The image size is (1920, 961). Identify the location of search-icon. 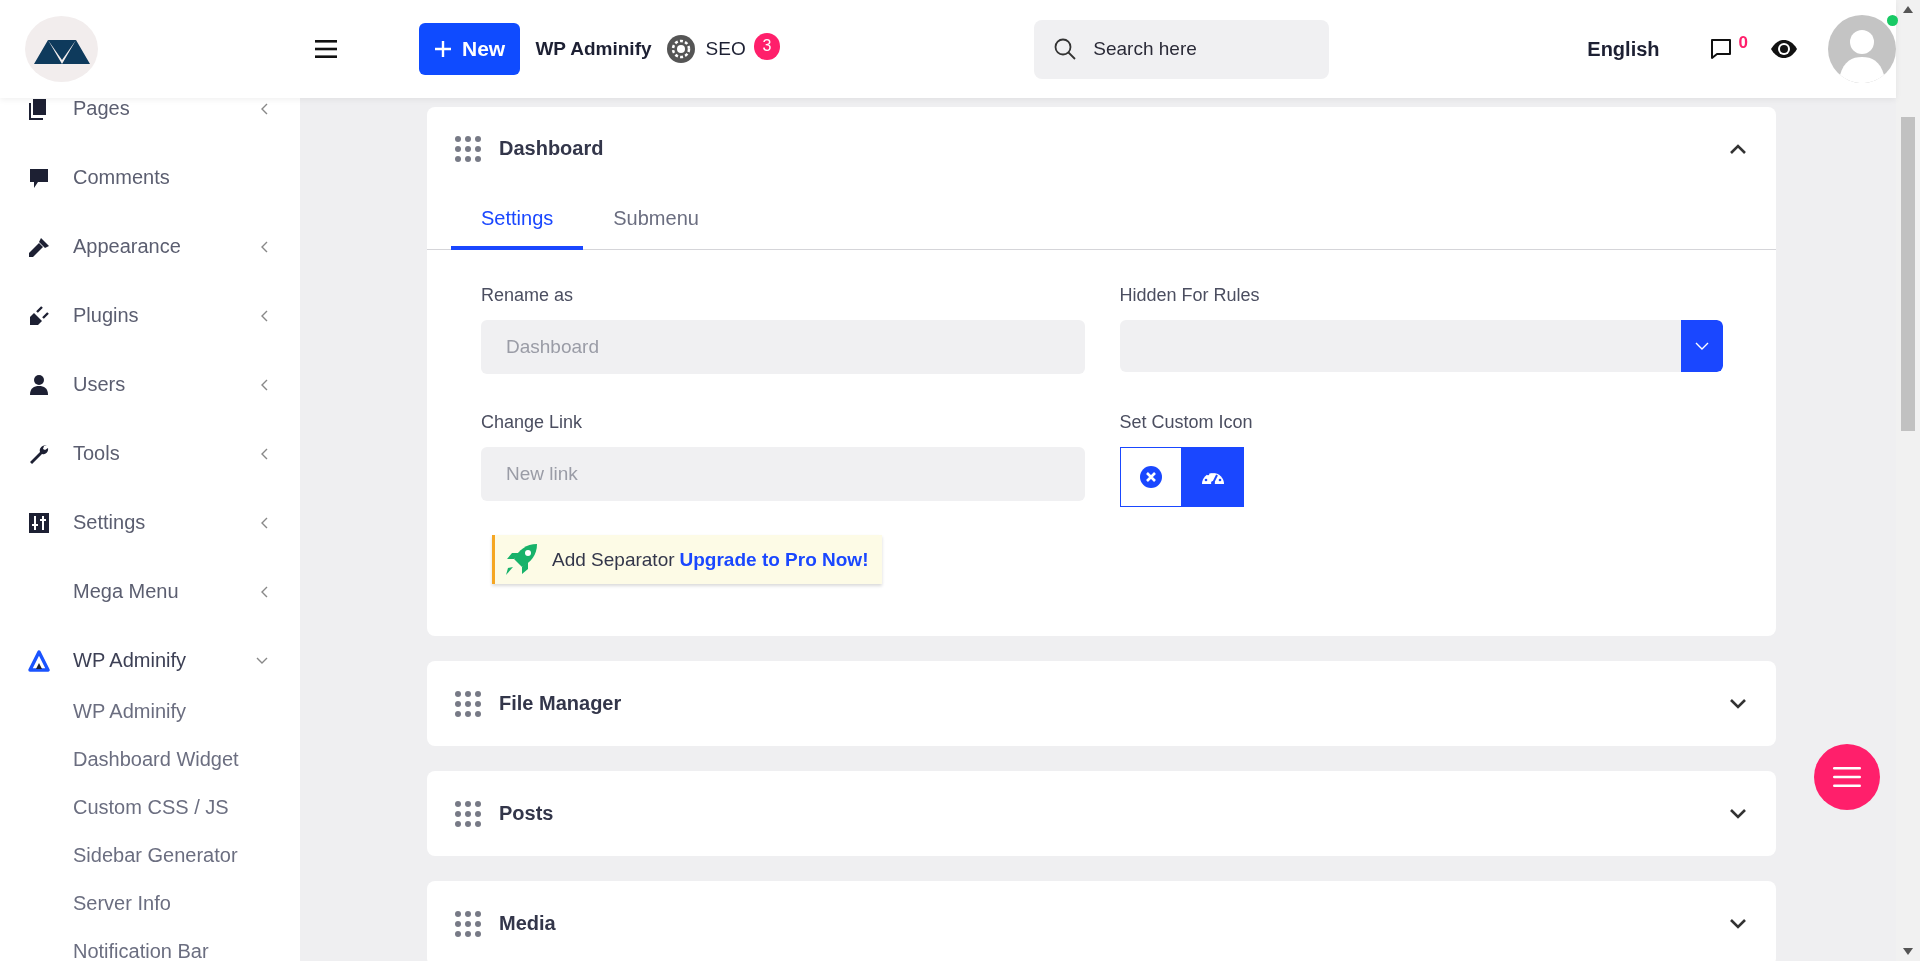
(1065, 48).